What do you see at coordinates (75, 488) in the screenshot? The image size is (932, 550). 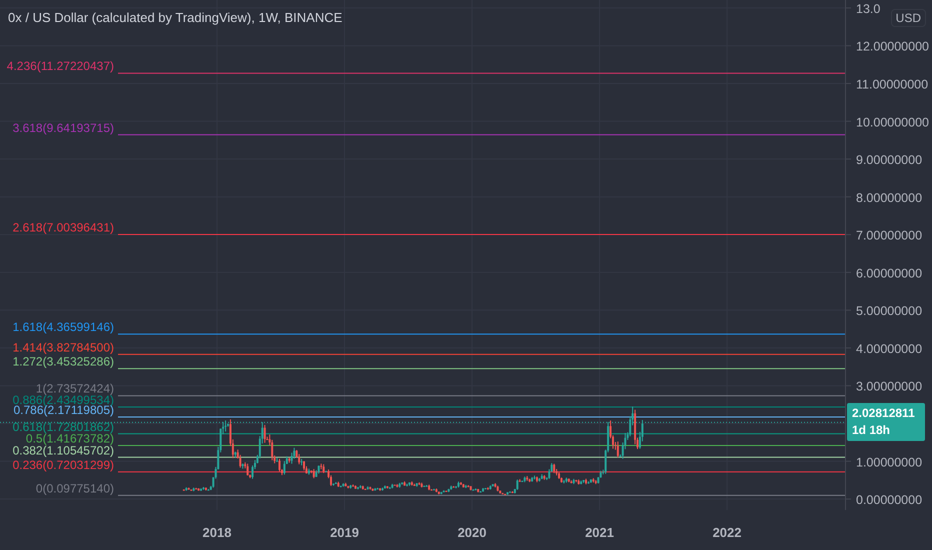 I see `ref-line-label: 0(0.09775140)` at bounding box center [75, 488].